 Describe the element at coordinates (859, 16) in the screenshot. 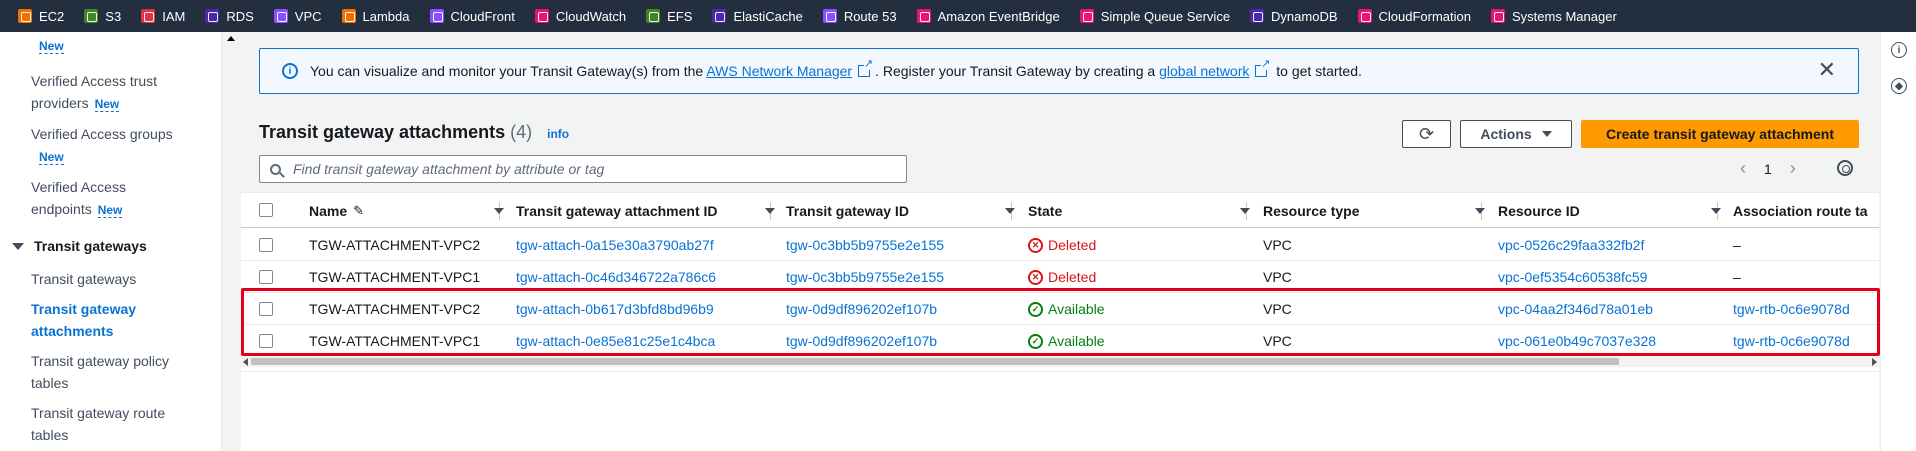

I see `service-shortcut-route-53: Route 53` at that location.